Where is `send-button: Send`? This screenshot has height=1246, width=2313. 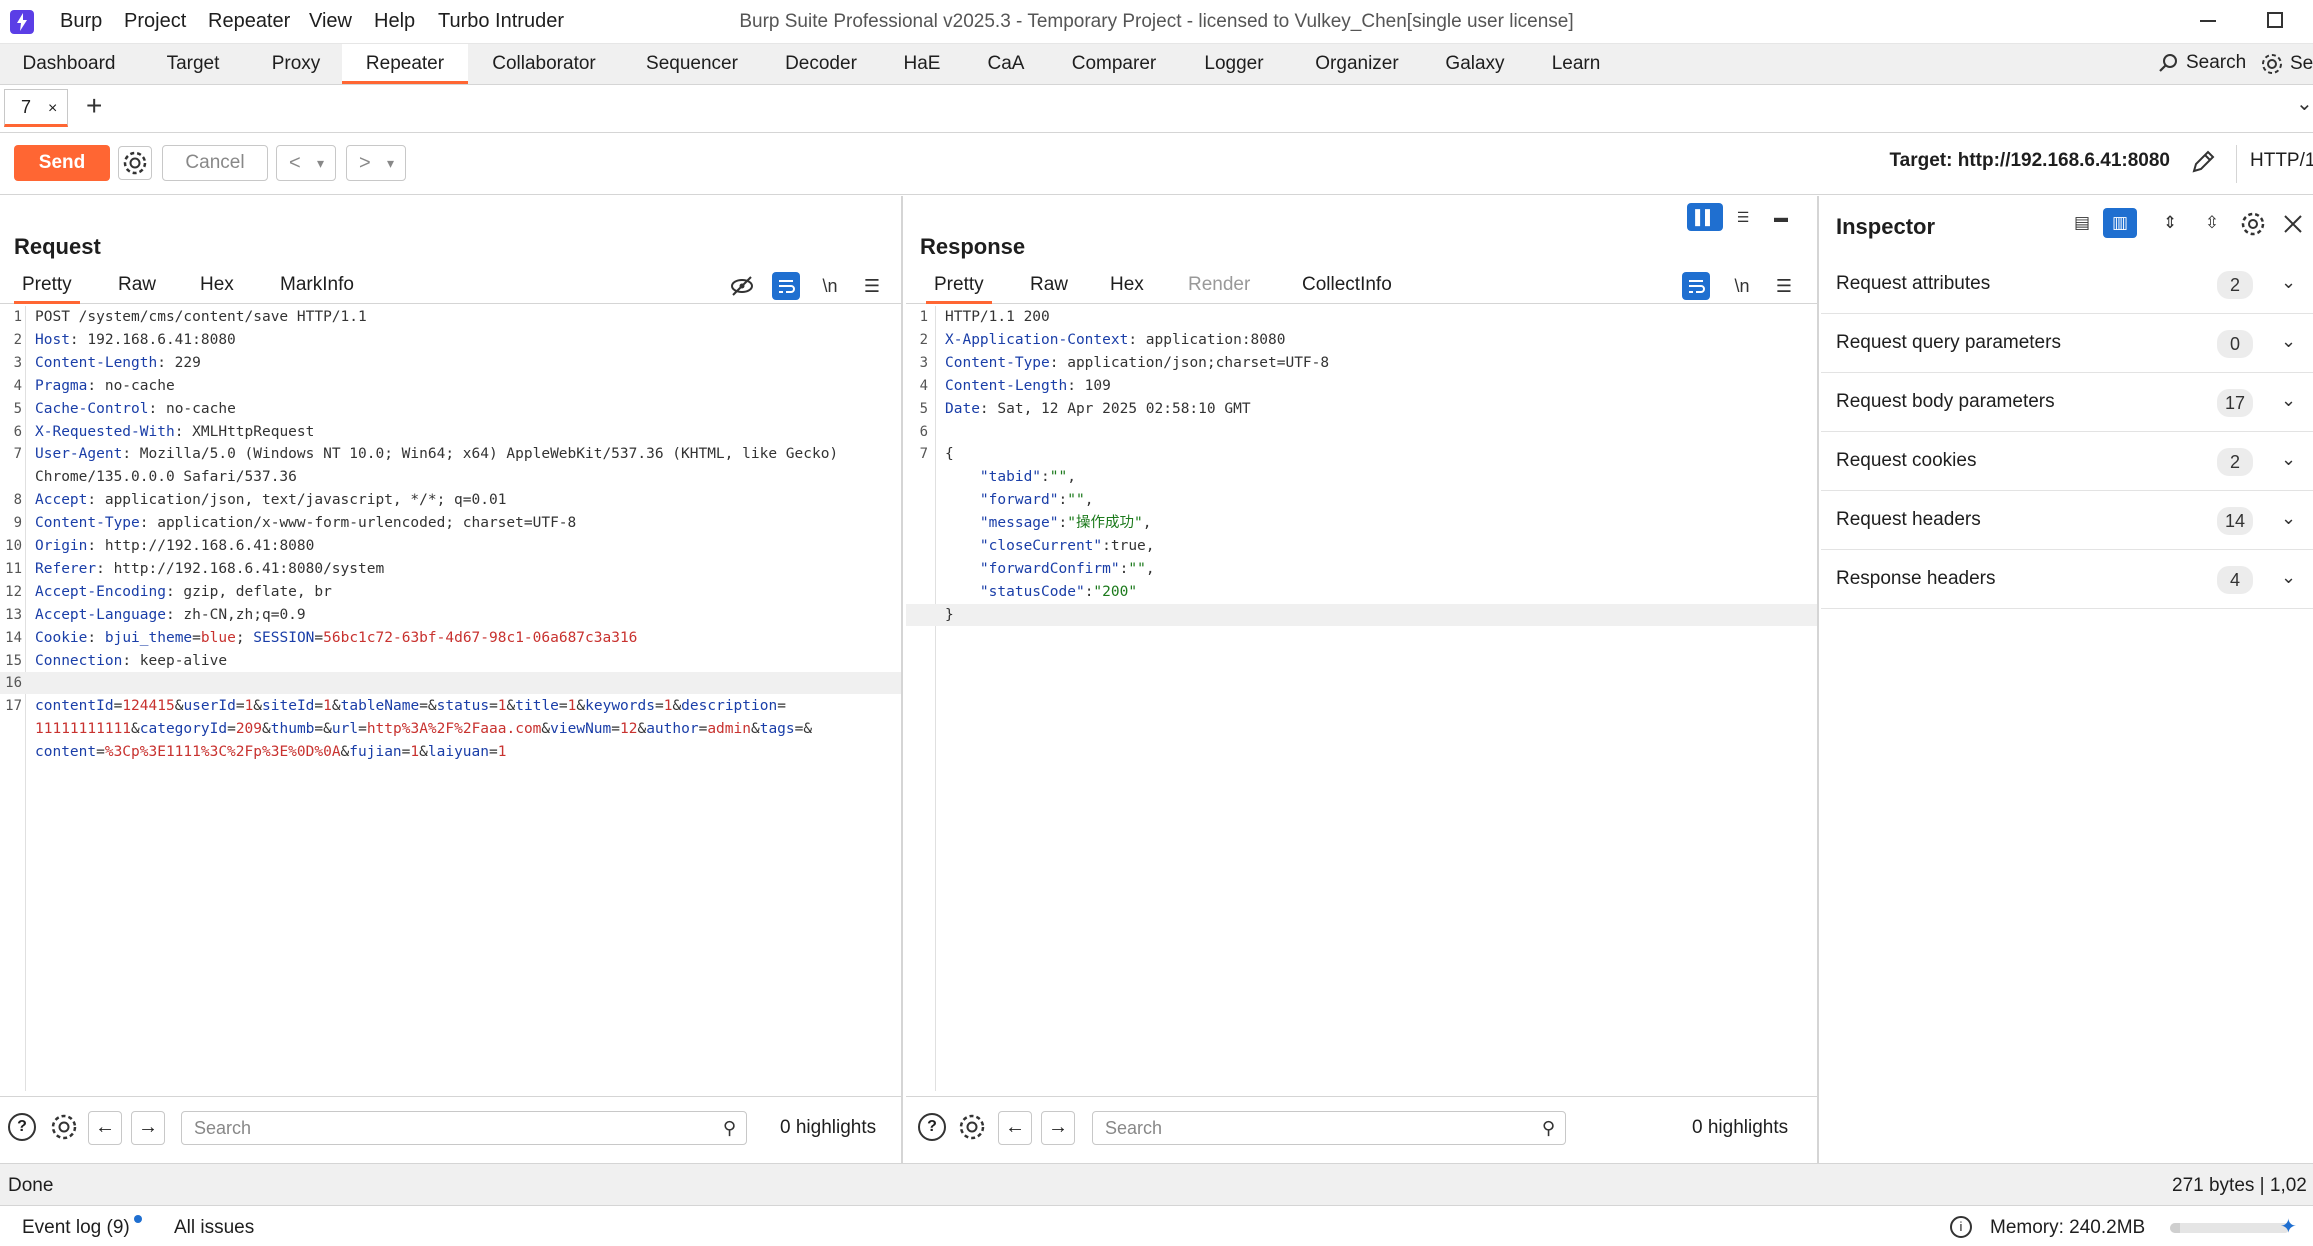
send-button: Send is located at coordinates (62, 163).